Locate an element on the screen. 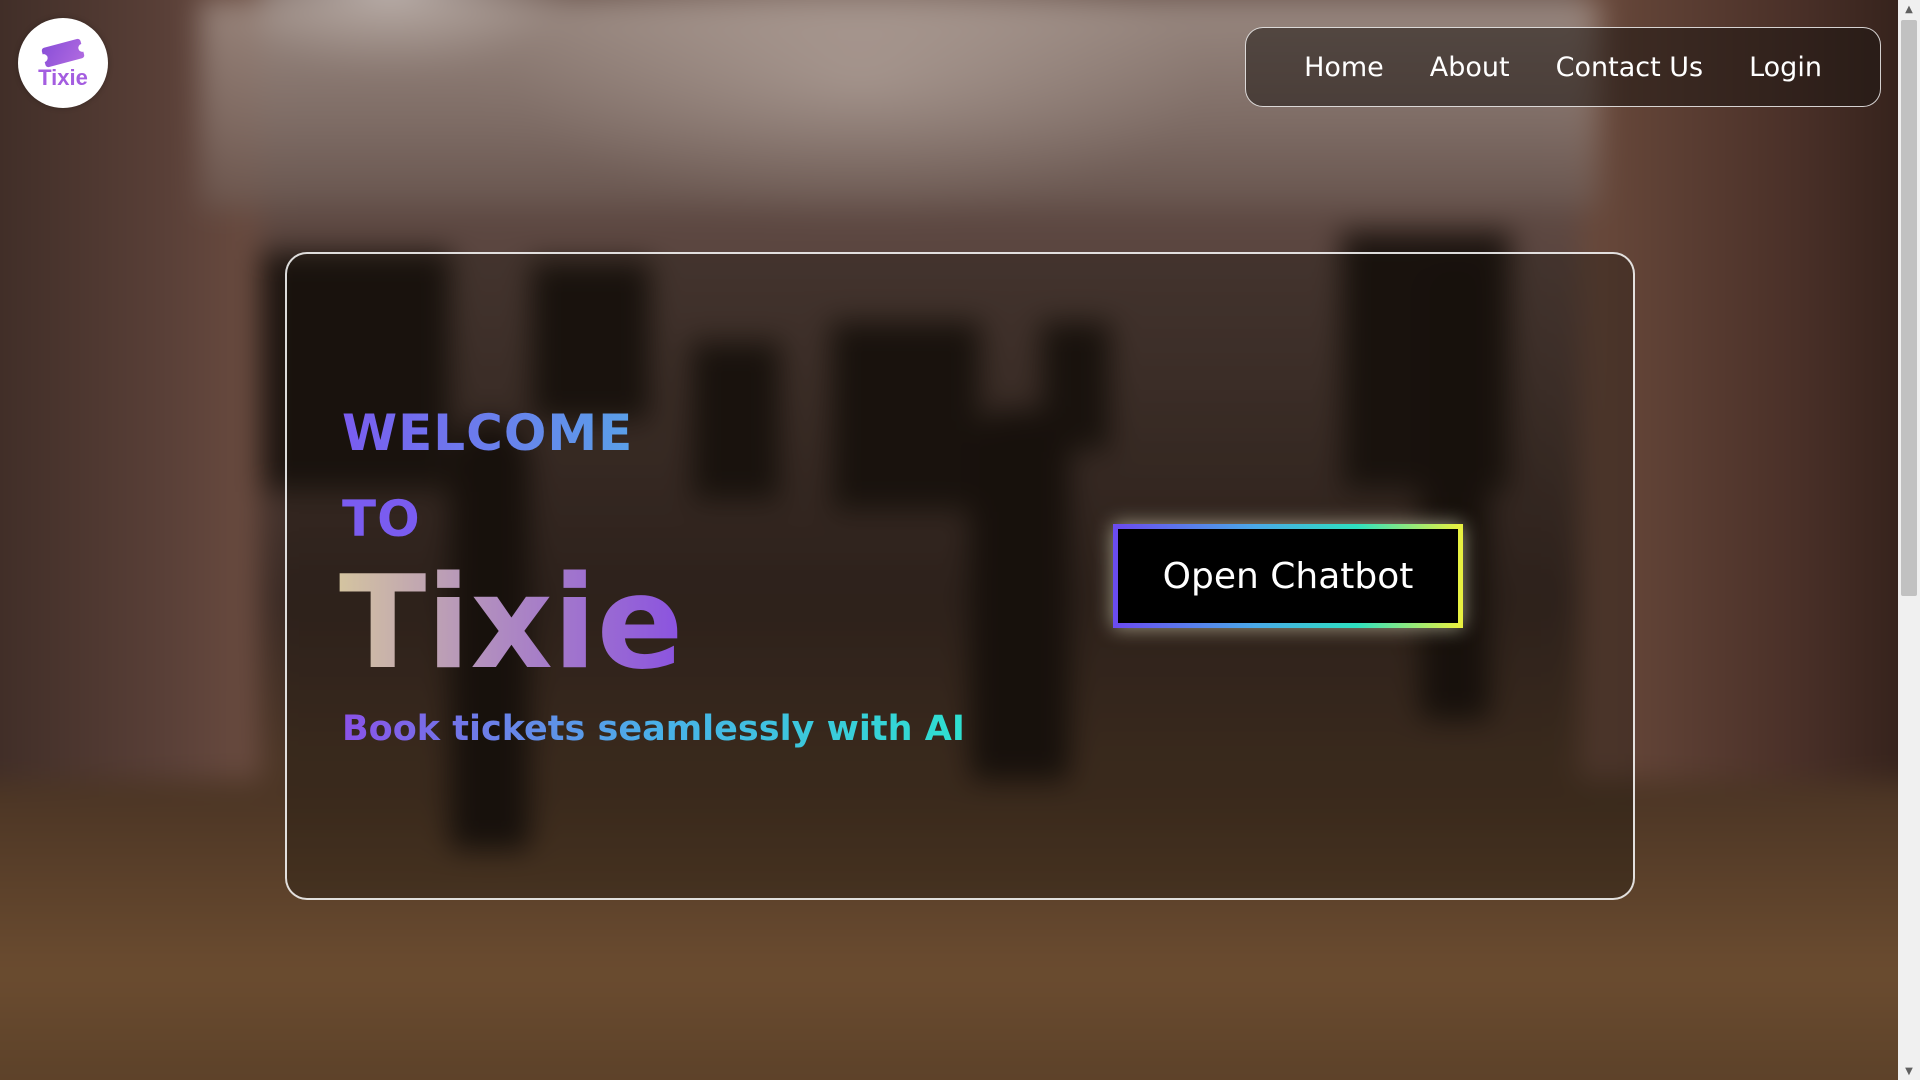 This screenshot has height=1080, width=1920. hero-tagline: Book tickets seamlessly with AI is located at coordinates (653, 729).